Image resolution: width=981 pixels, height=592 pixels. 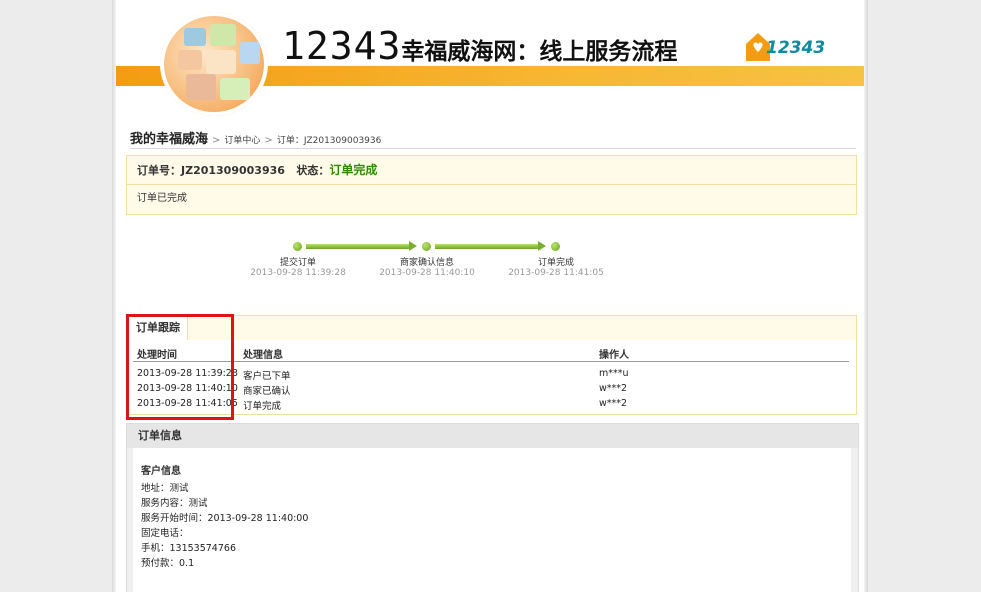 I want to click on order-status-message: 订单已完成, so click(x=162, y=198).